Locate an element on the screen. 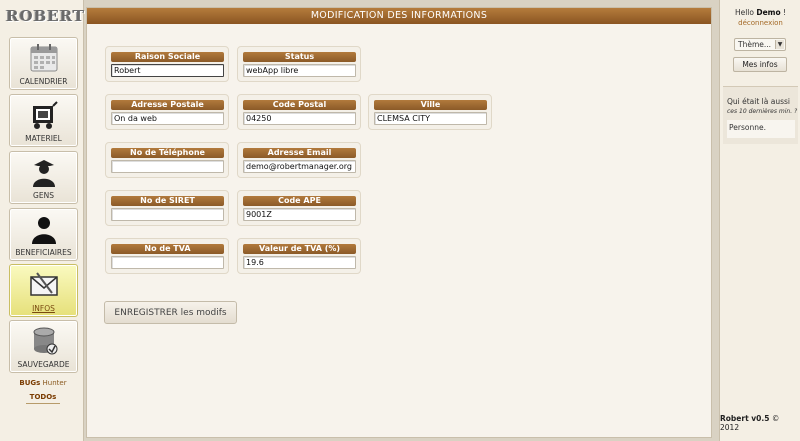 This screenshot has height=441, width=800. nav-item-calendrier: CALENDRIER is located at coordinates (43, 63).